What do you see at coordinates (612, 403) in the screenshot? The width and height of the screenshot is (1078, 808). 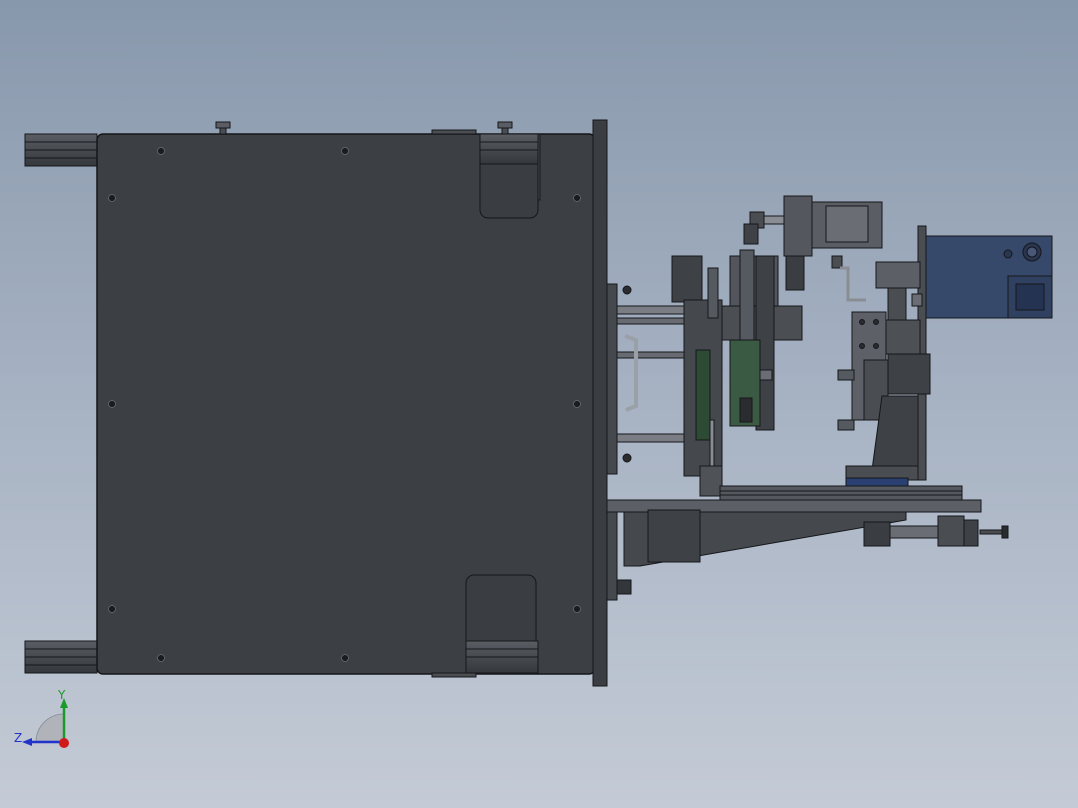 I see `front-mounting-plate` at bounding box center [612, 403].